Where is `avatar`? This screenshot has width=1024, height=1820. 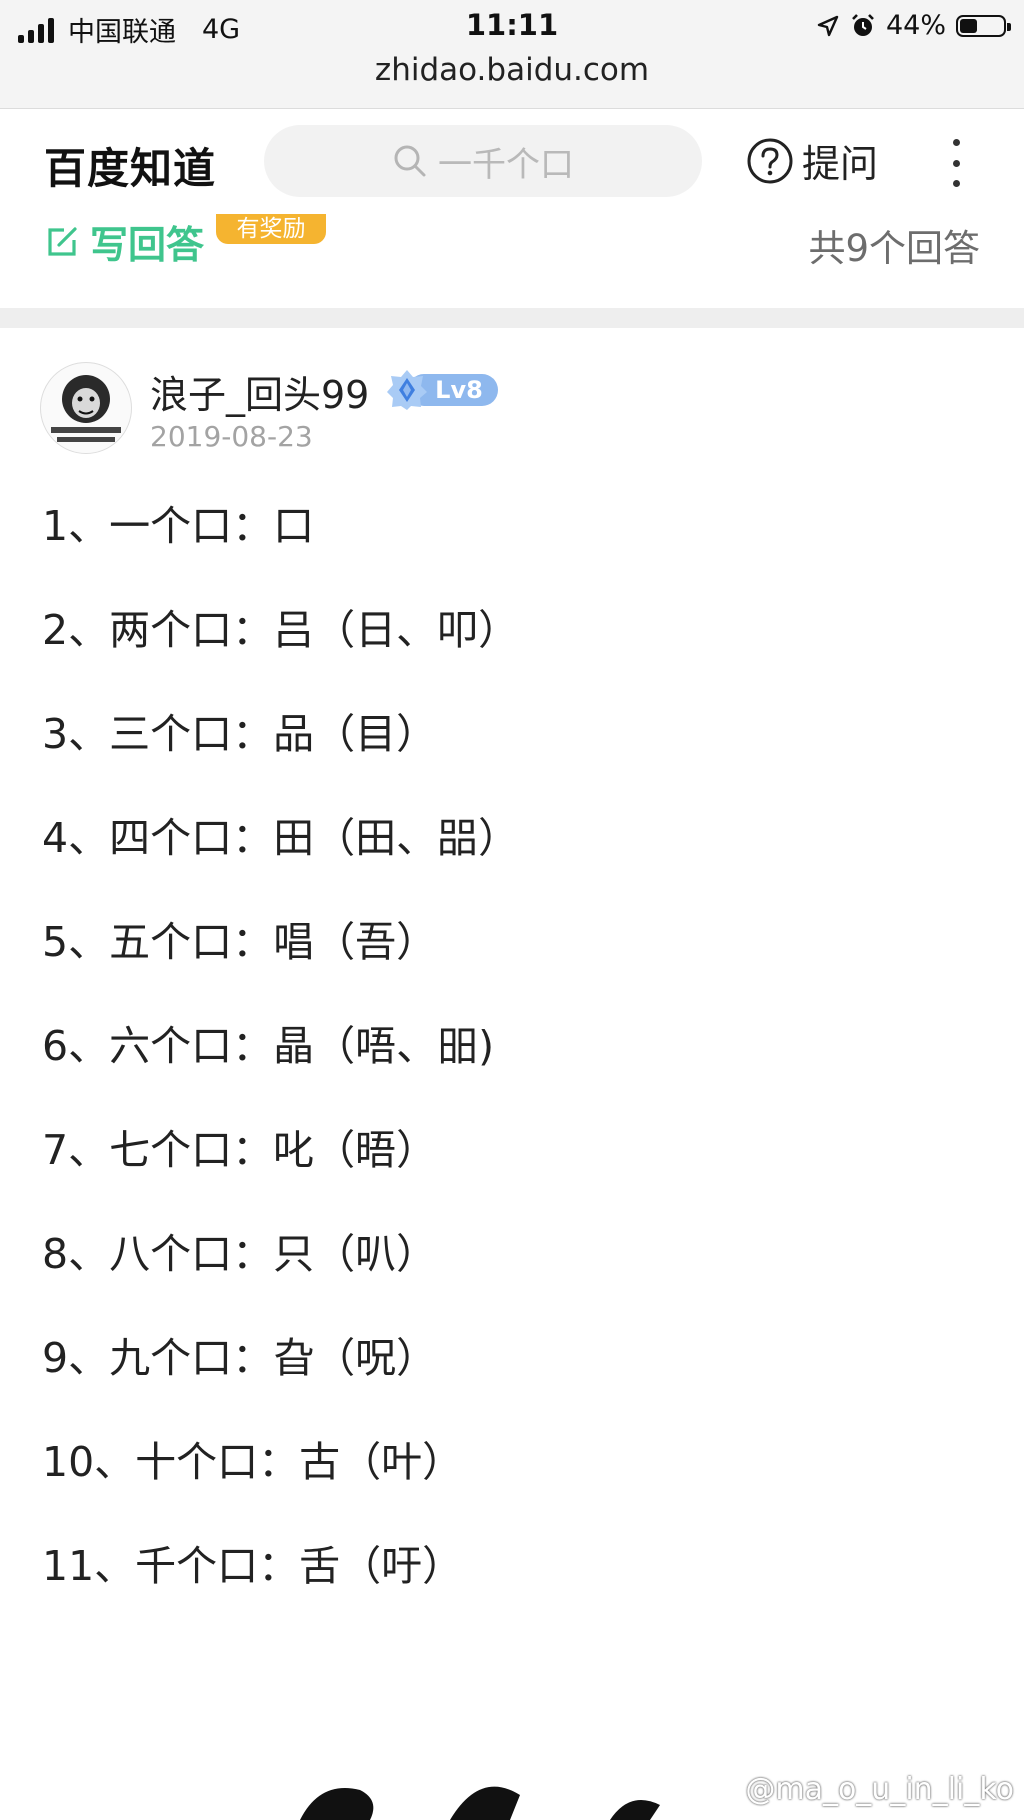
avatar is located at coordinates (86, 408).